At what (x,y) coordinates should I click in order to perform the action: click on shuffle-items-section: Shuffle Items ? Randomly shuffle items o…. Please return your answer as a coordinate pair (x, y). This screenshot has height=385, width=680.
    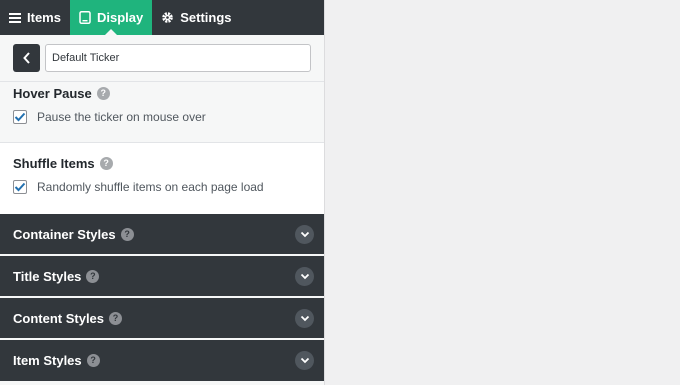
    Looking at the image, I should click on (162, 178).